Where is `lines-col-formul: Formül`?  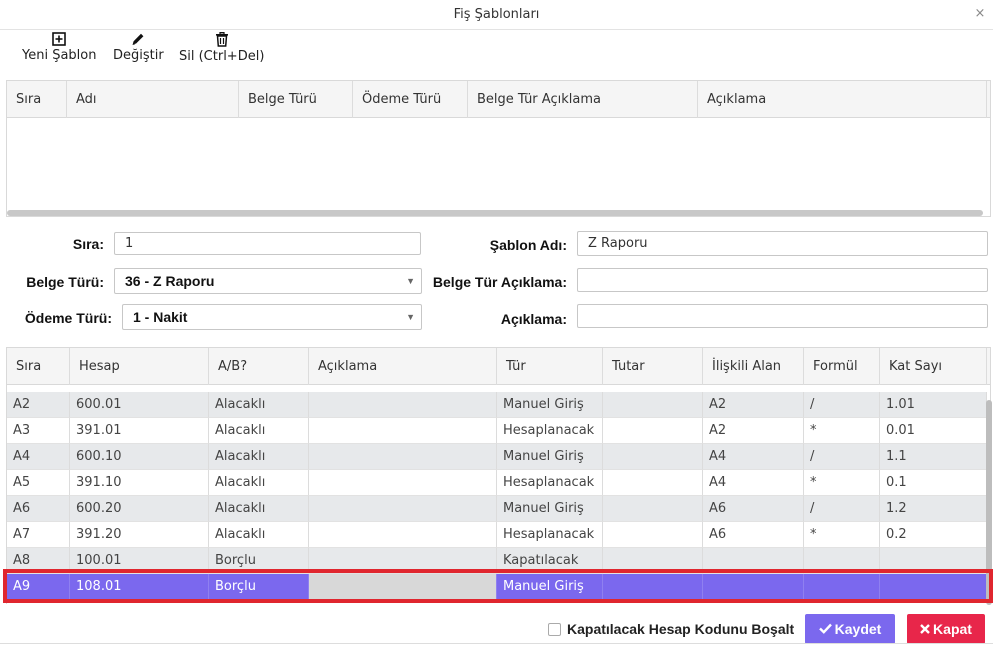 lines-col-formul: Formül is located at coordinates (842, 366).